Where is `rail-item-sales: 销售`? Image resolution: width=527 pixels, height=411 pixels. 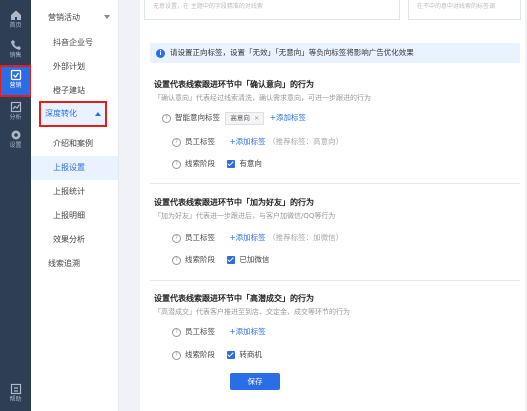
rail-item-sales: 销售 is located at coordinates (15, 51).